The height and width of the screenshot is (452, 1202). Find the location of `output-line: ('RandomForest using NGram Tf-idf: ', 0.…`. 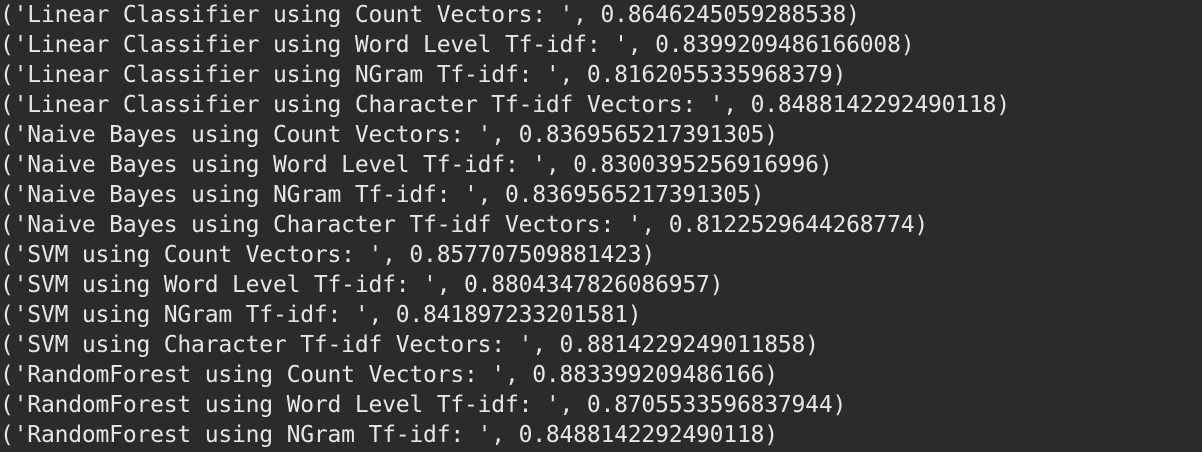

output-line: ('RandomForest using NGram Tf-idf: ', 0.… is located at coordinates (389, 435).